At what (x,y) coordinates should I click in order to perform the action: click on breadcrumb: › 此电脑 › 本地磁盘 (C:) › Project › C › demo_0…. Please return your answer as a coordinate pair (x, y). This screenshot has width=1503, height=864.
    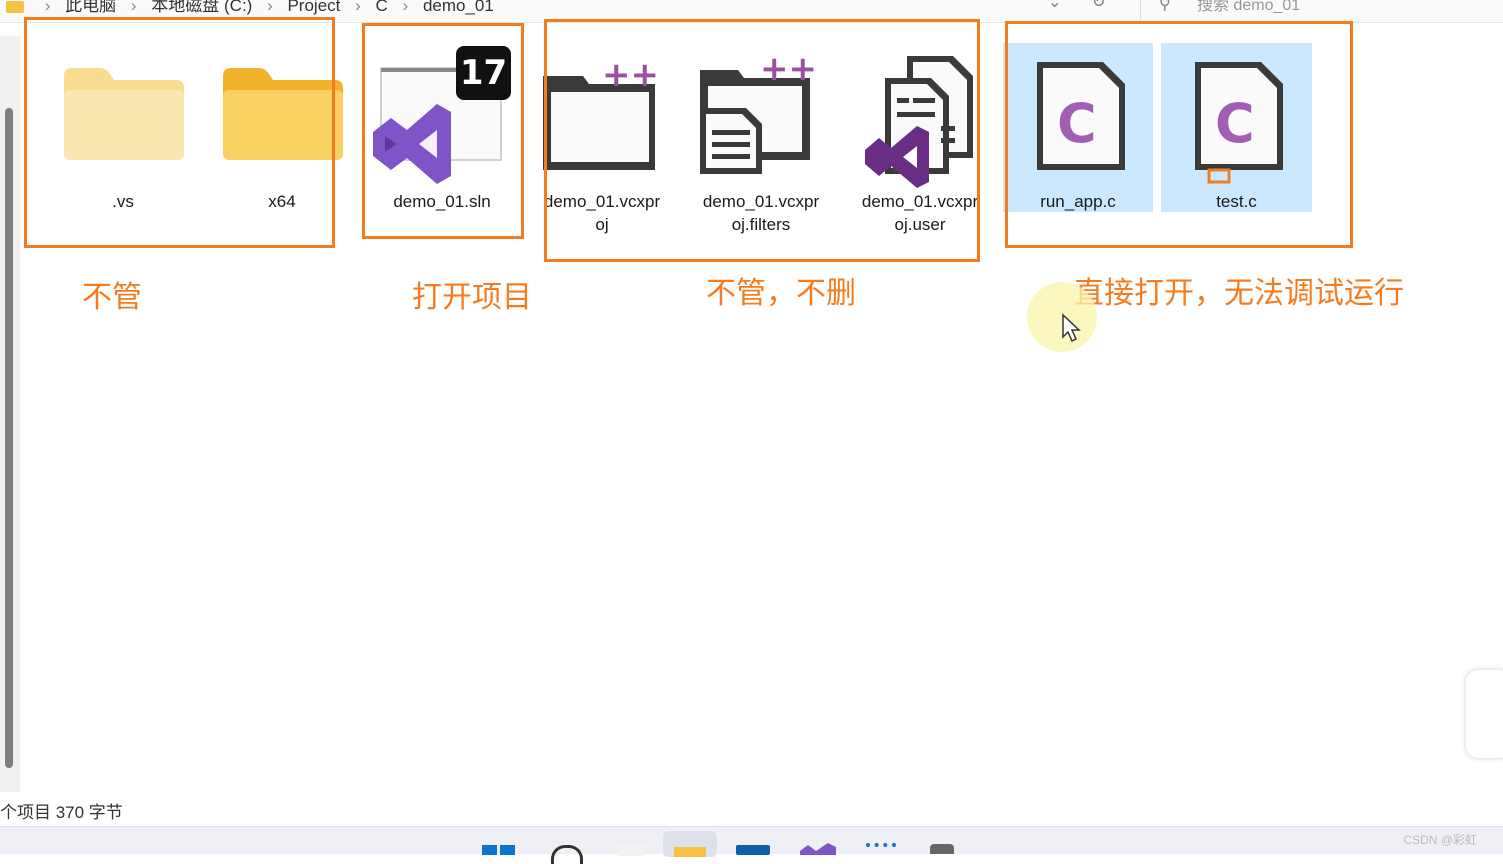
    Looking at the image, I should click on (250, 8).